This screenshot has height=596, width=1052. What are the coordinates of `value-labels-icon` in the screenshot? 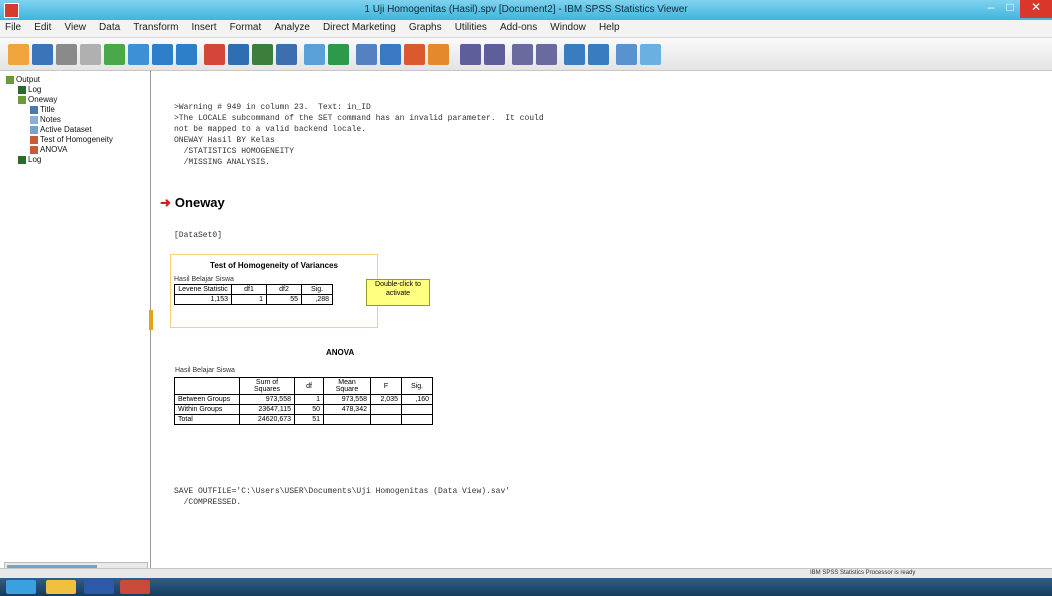 It's located at (338, 54).